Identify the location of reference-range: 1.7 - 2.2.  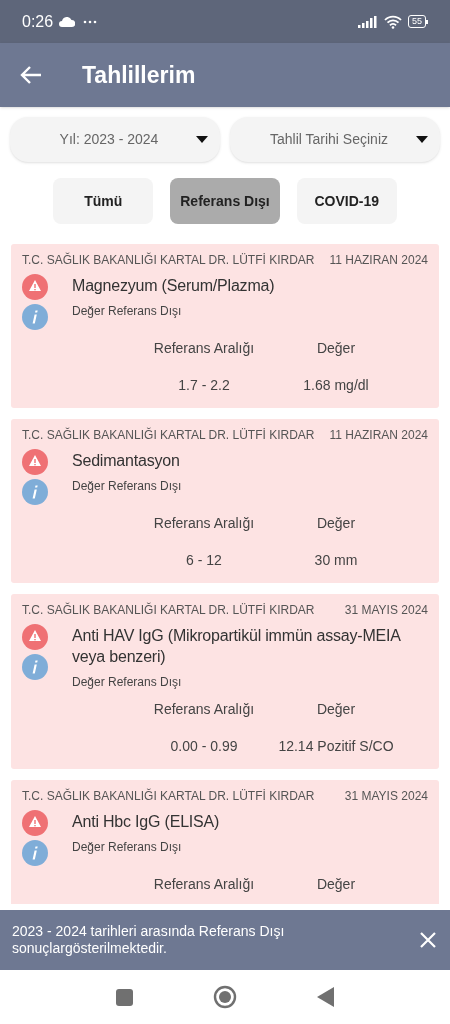
(204, 385).